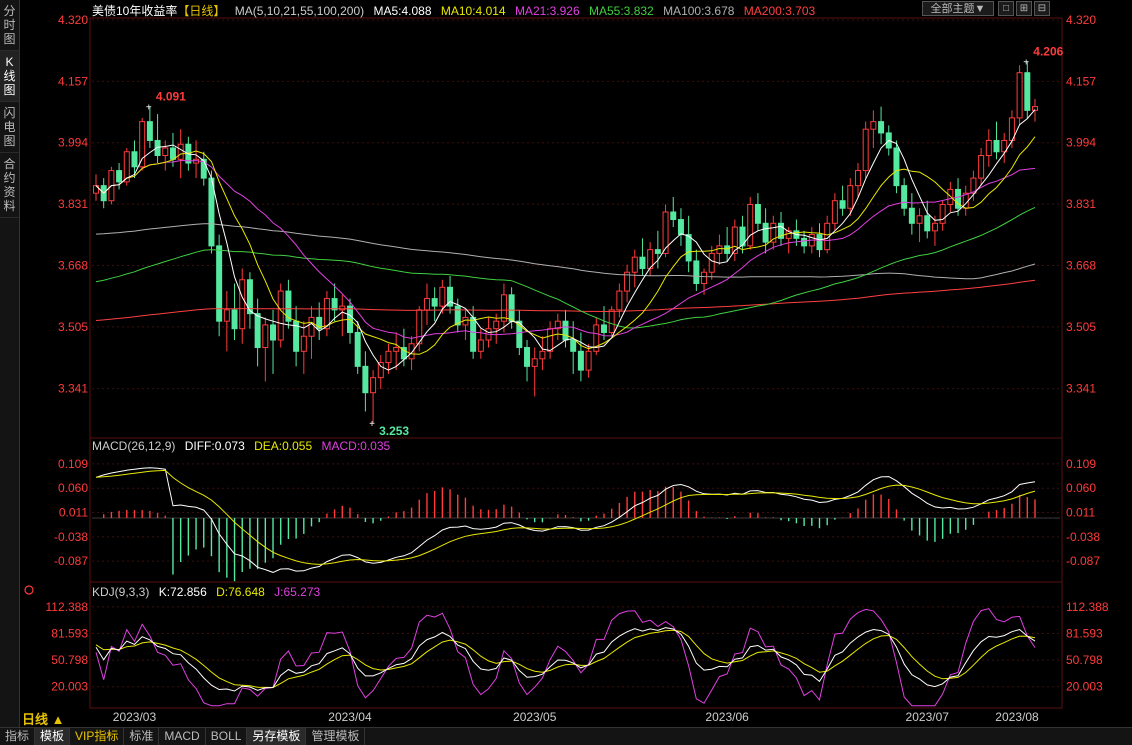 Image resolution: width=1132 pixels, height=745 pixels. I want to click on window-minimize-icon: ⊟, so click(1042, 8).